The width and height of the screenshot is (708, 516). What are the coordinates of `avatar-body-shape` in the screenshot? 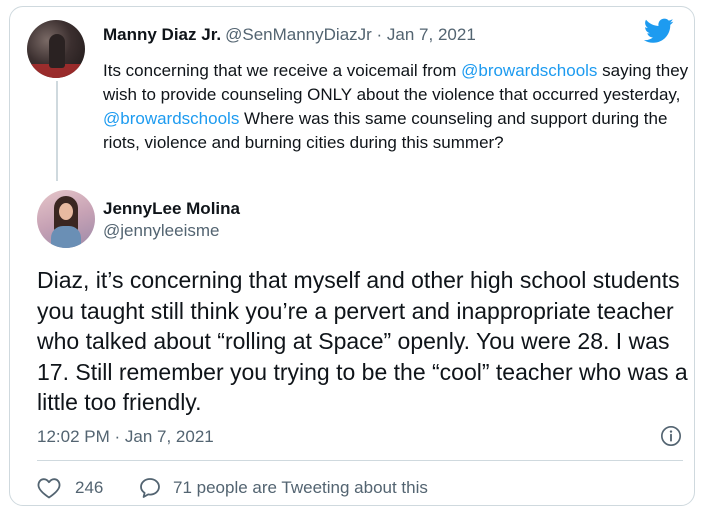 It's located at (66, 237).